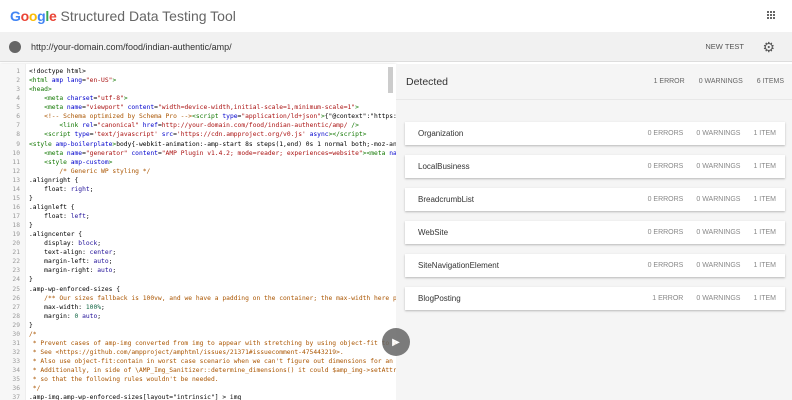 The height and width of the screenshot is (400, 792). I want to click on logo-letter: o, so click(33, 16).